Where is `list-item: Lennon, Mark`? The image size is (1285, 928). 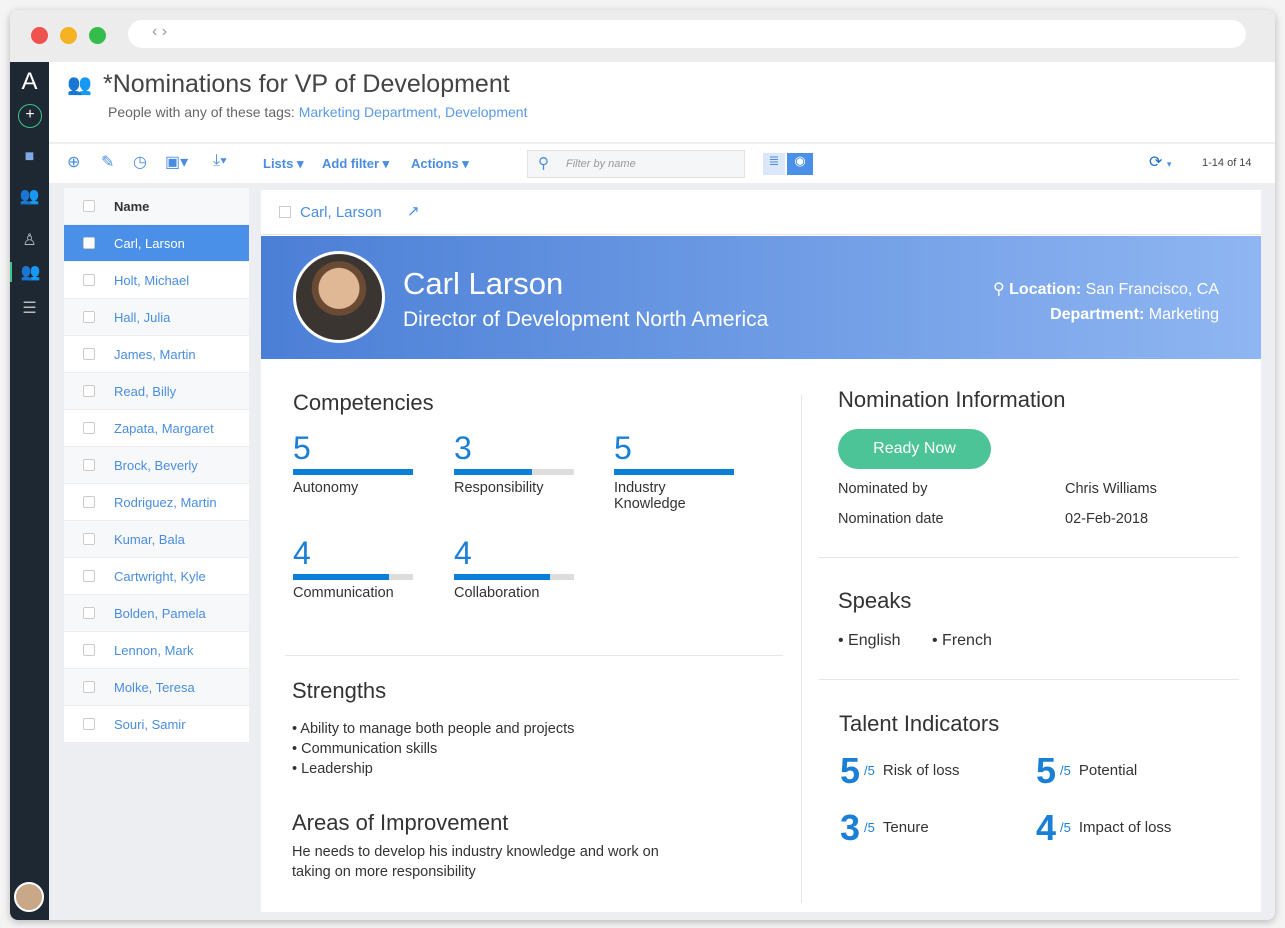
list-item: Lennon, Mark is located at coordinates (156, 650).